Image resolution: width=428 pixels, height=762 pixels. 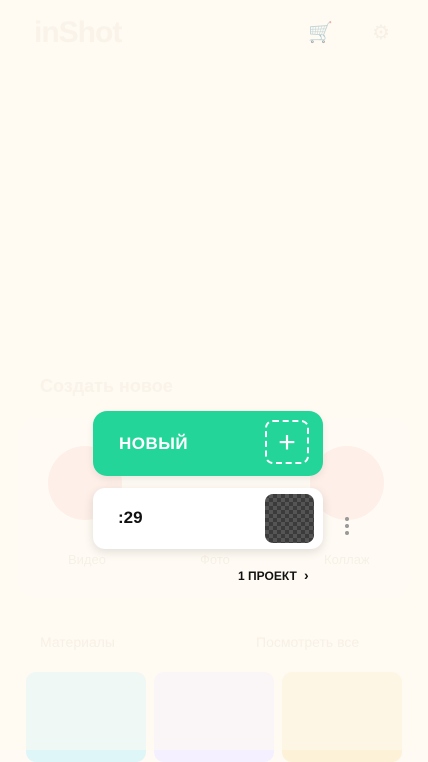 What do you see at coordinates (287, 442) in the screenshot?
I see `plus-icon: +` at bounding box center [287, 442].